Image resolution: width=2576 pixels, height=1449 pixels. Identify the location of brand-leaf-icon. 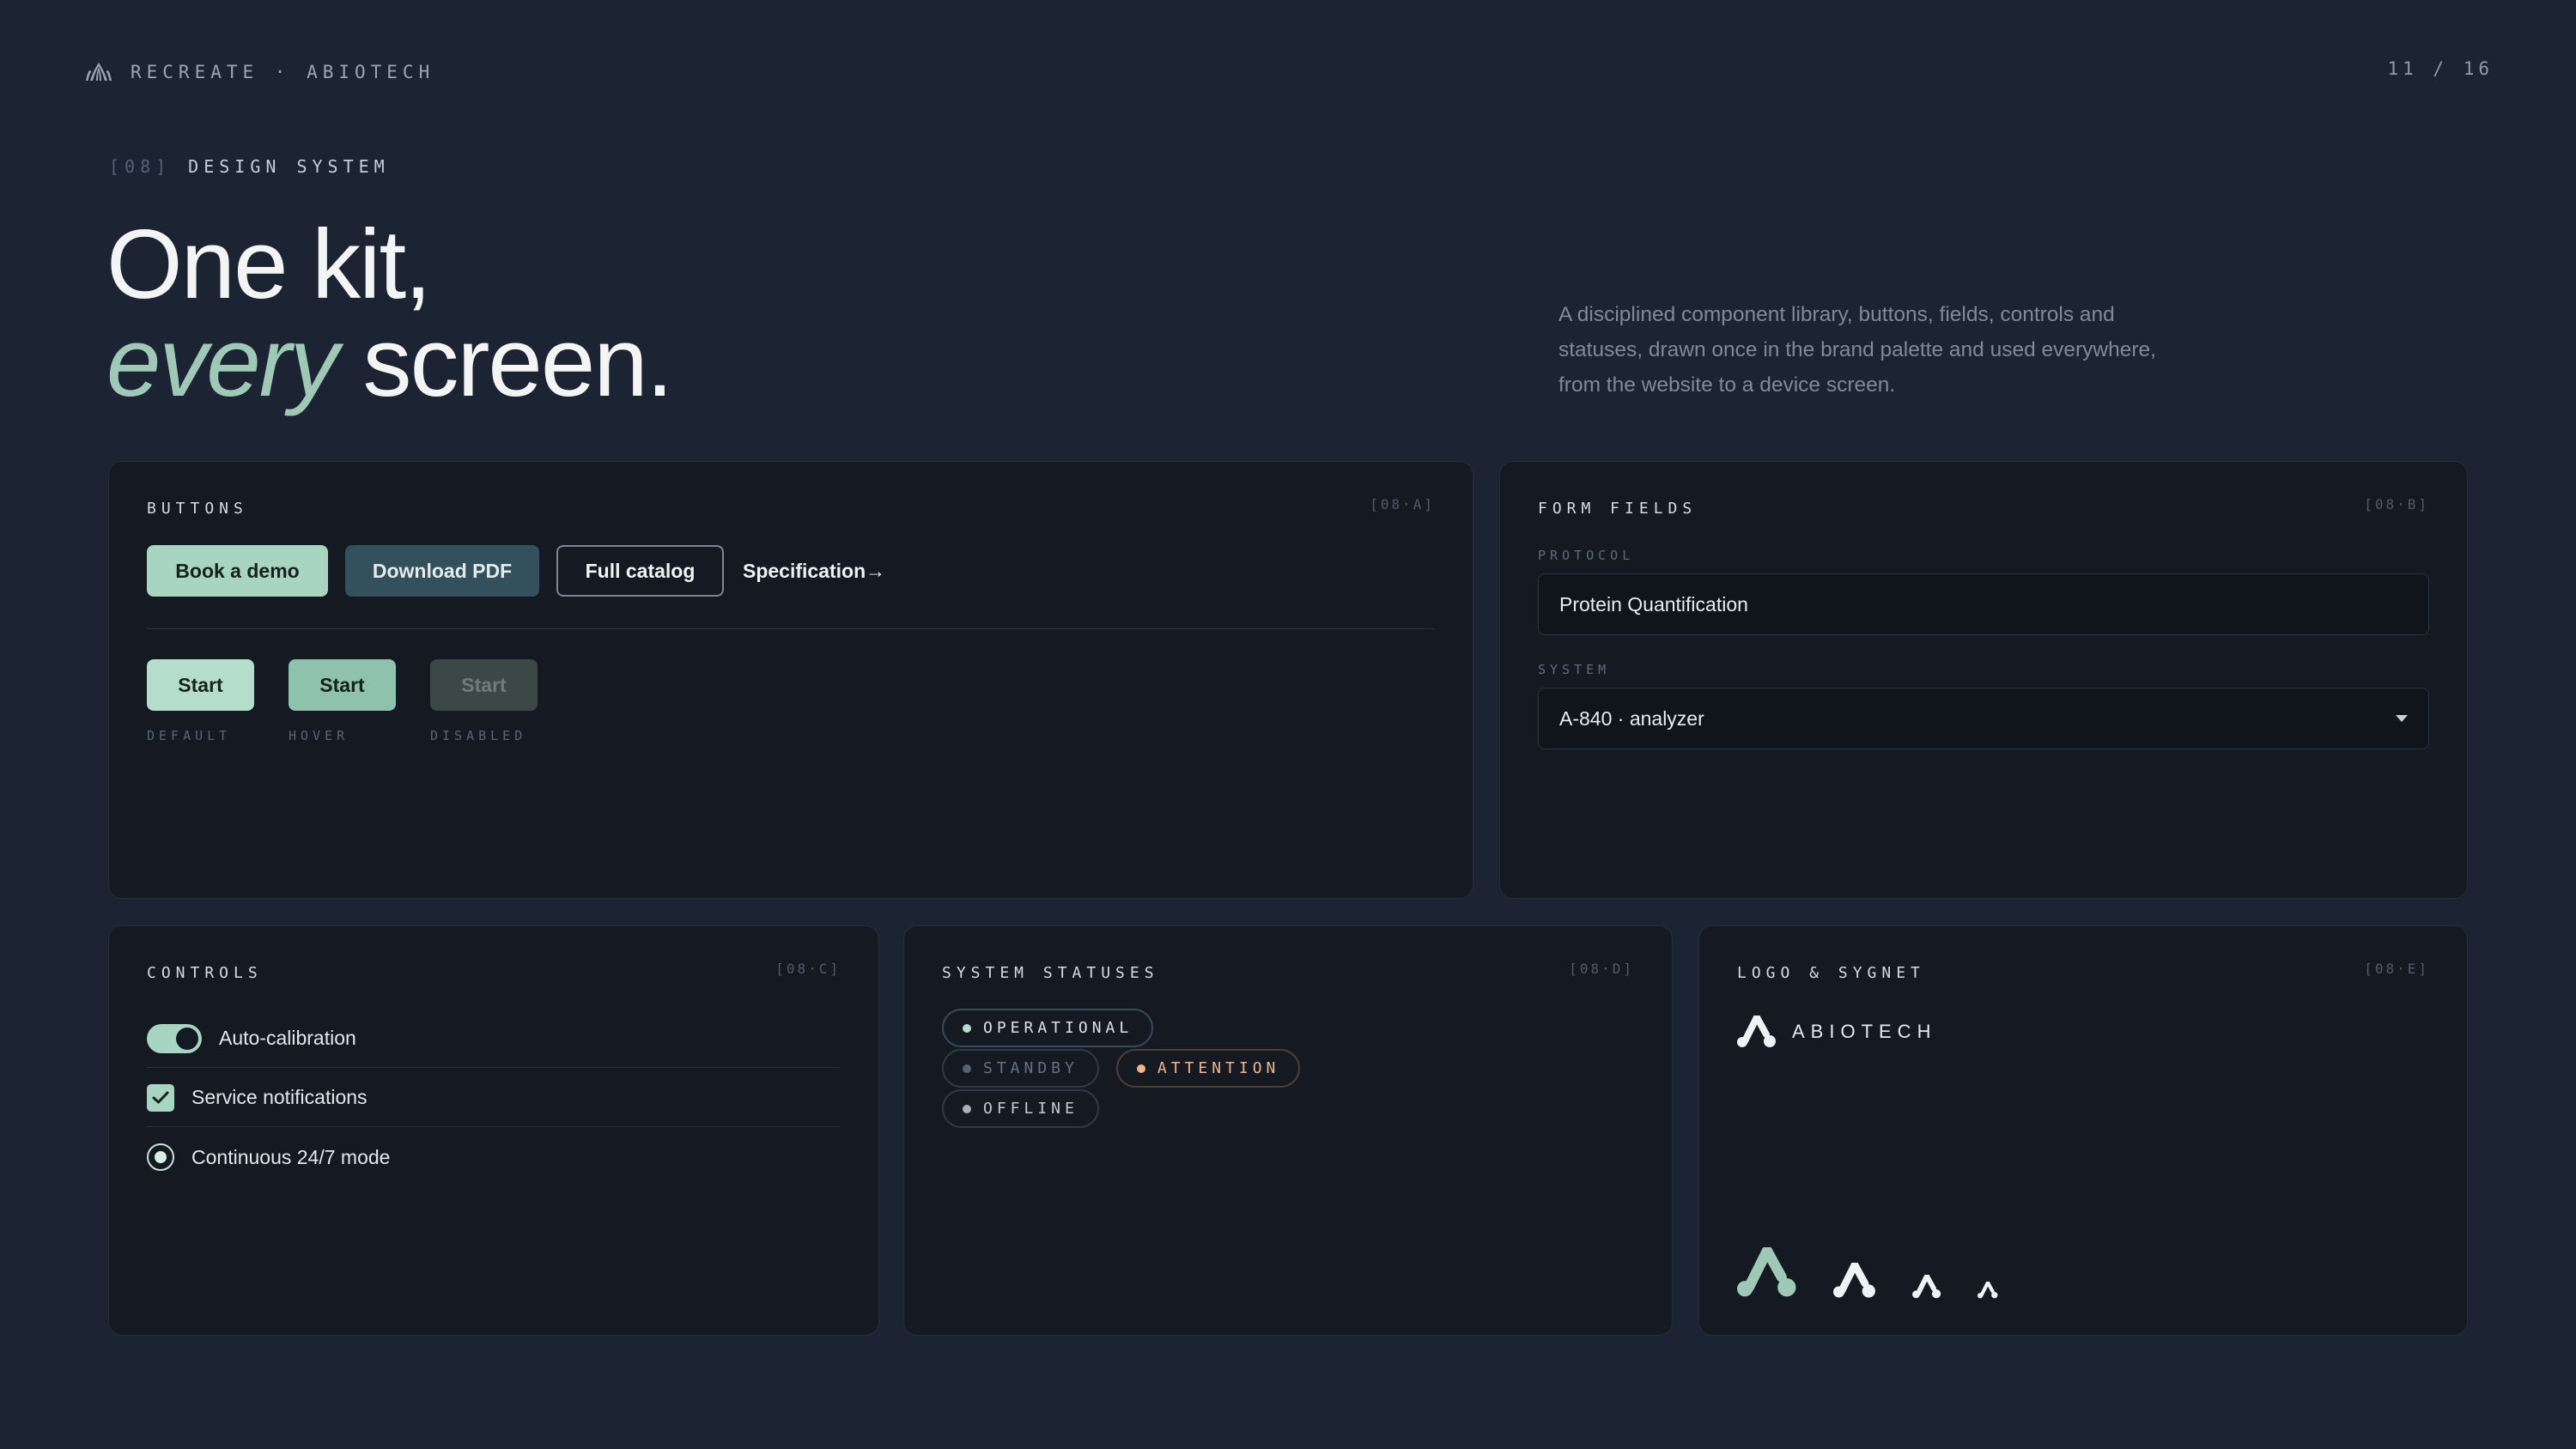
(99, 72).